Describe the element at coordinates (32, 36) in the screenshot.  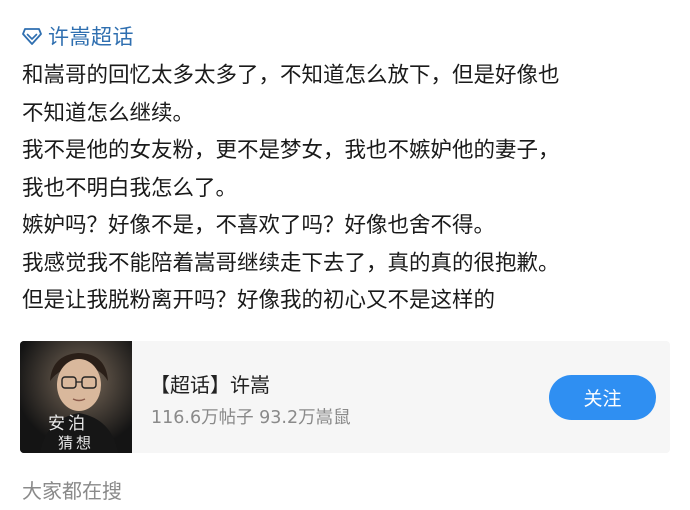
I see `diamond-icon` at that location.